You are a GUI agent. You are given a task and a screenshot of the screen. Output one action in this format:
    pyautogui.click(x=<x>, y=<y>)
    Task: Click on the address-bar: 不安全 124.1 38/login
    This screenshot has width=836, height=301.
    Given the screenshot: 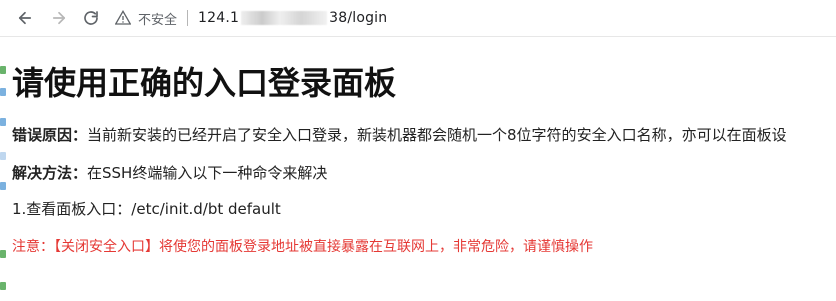 What is the action you would take?
    pyautogui.click(x=474, y=18)
    